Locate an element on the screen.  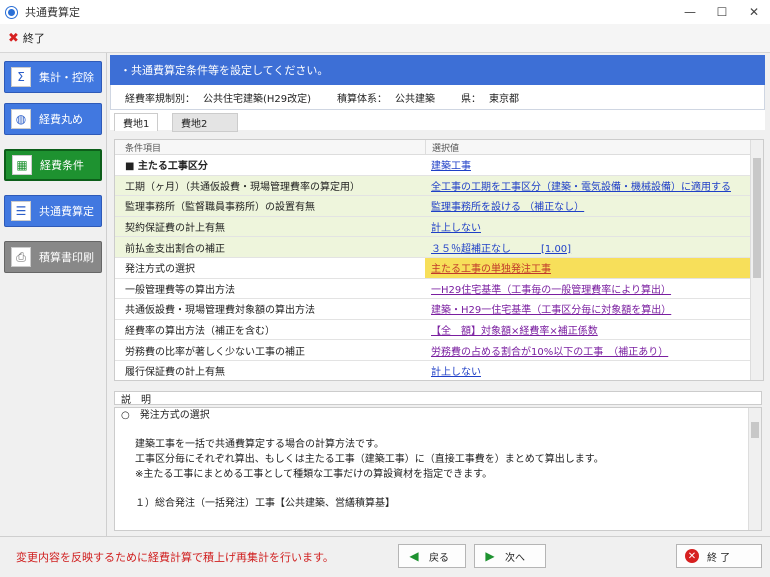
maximize-button: ☐ is located at coordinates (722, 12).